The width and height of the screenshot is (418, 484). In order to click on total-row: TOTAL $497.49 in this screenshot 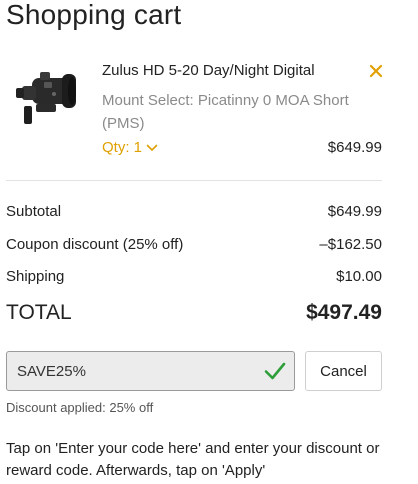, I will do `click(194, 313)`.